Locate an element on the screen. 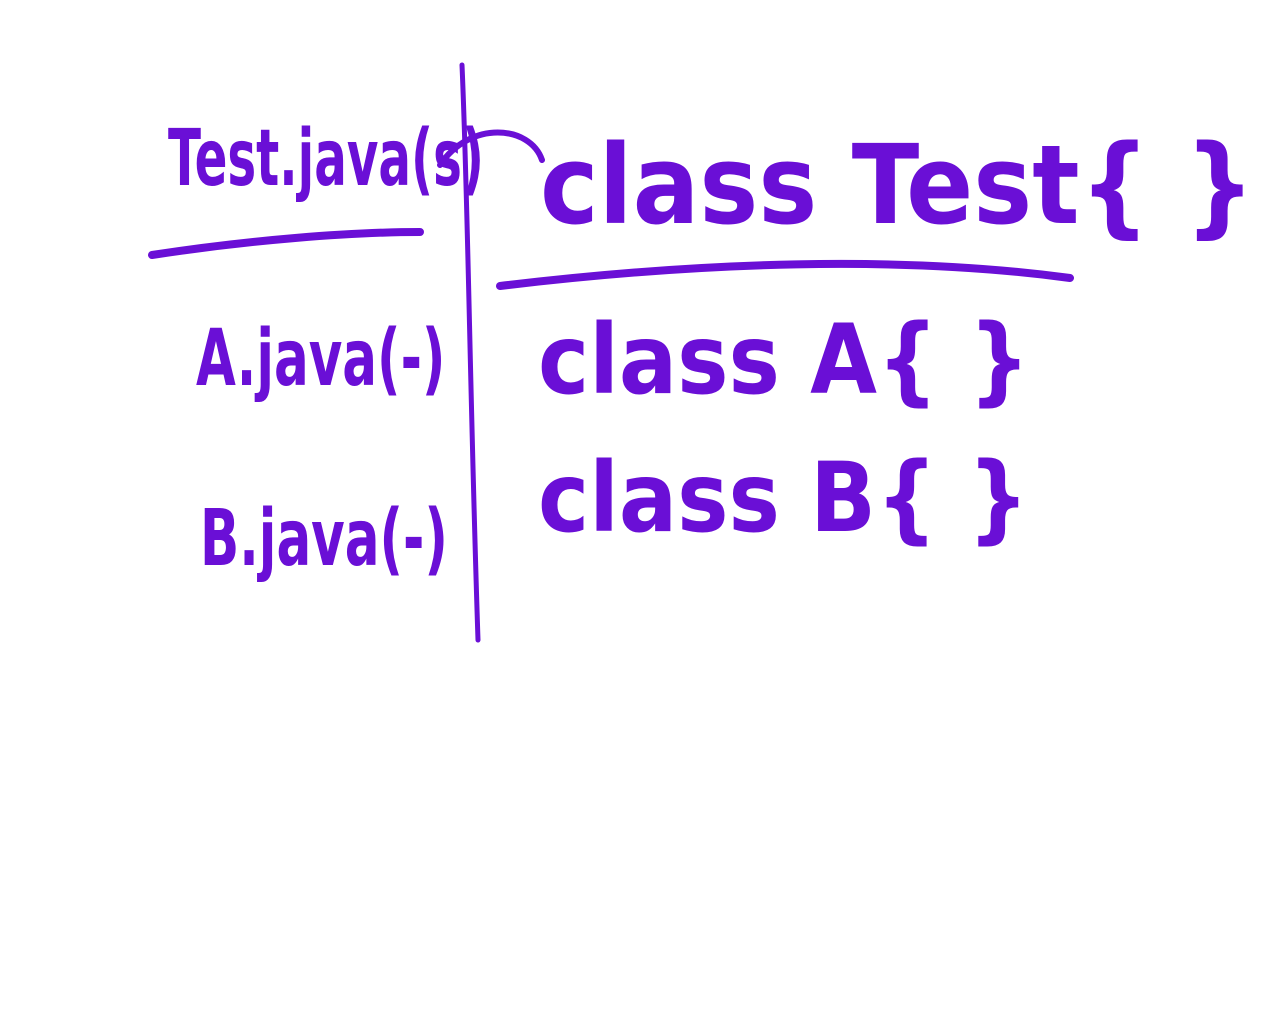  right-header-underline is located at coordinates (785, 274).